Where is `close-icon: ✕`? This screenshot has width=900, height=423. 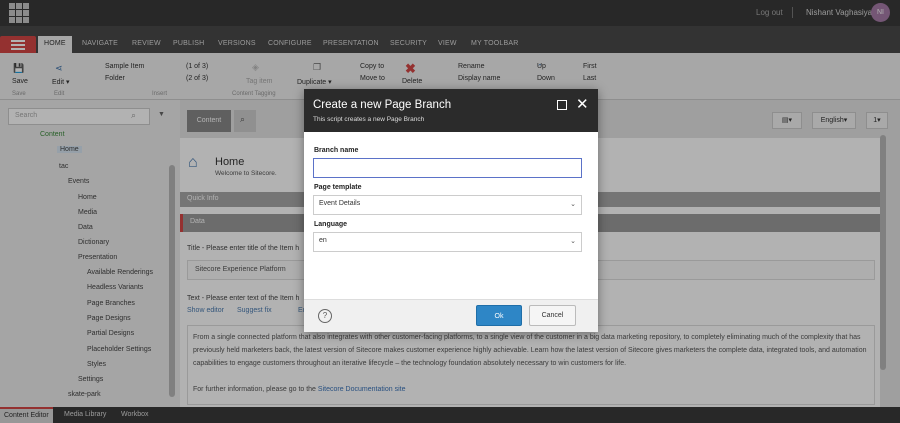
close-icon: ✕ is located at coordinates (582, 104).